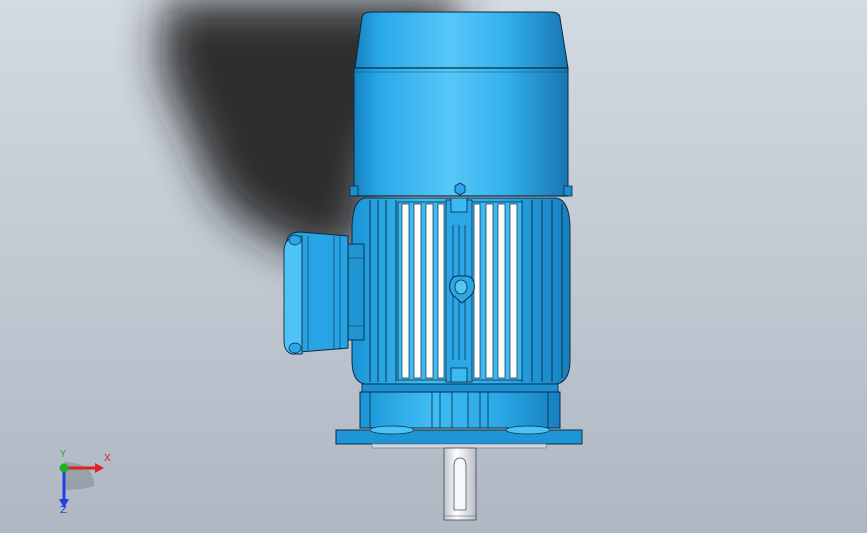  Describe the element at coordinates (461, 291) in the screenshot. I see `motor-body` at that location.